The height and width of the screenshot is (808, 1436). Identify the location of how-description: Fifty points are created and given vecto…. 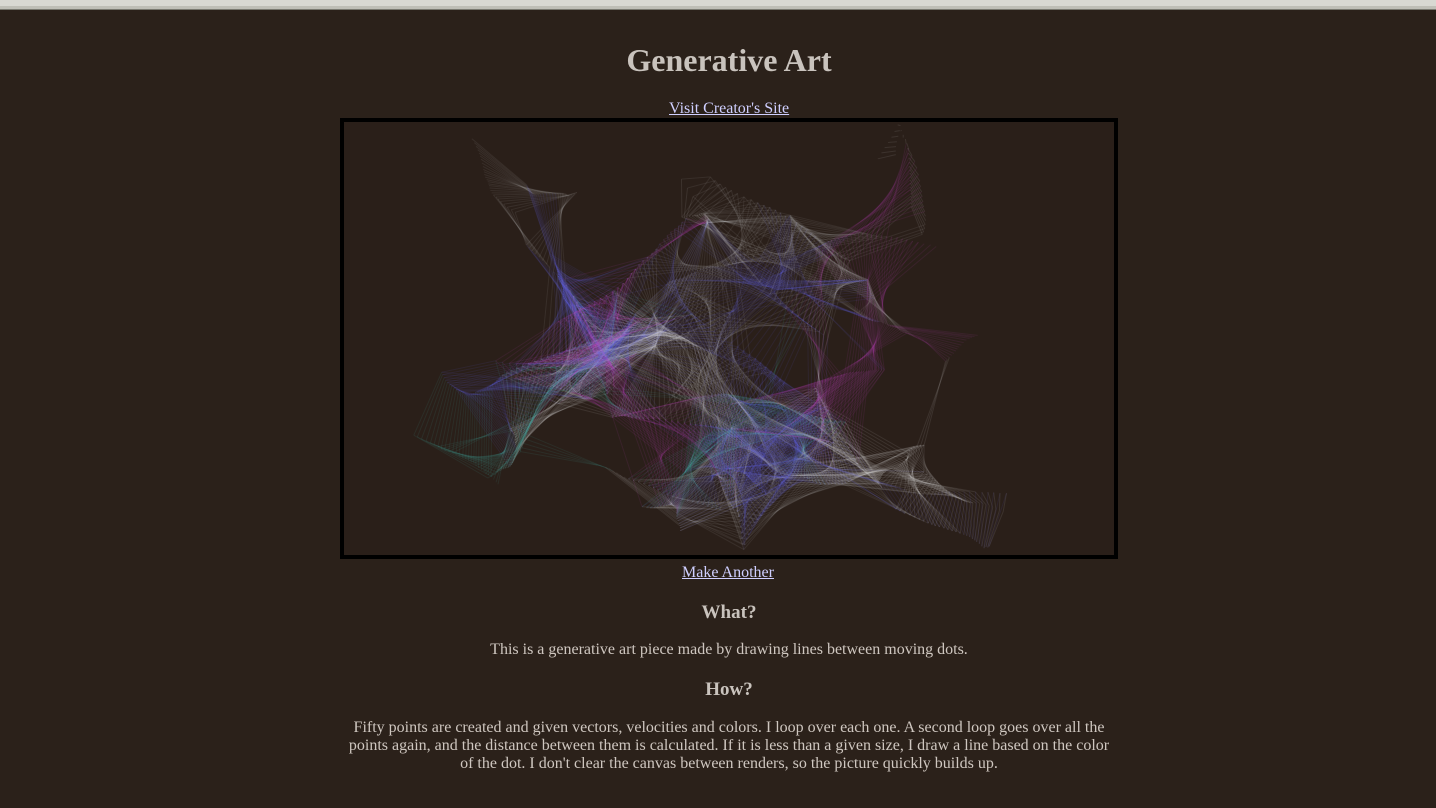
(729, 745).